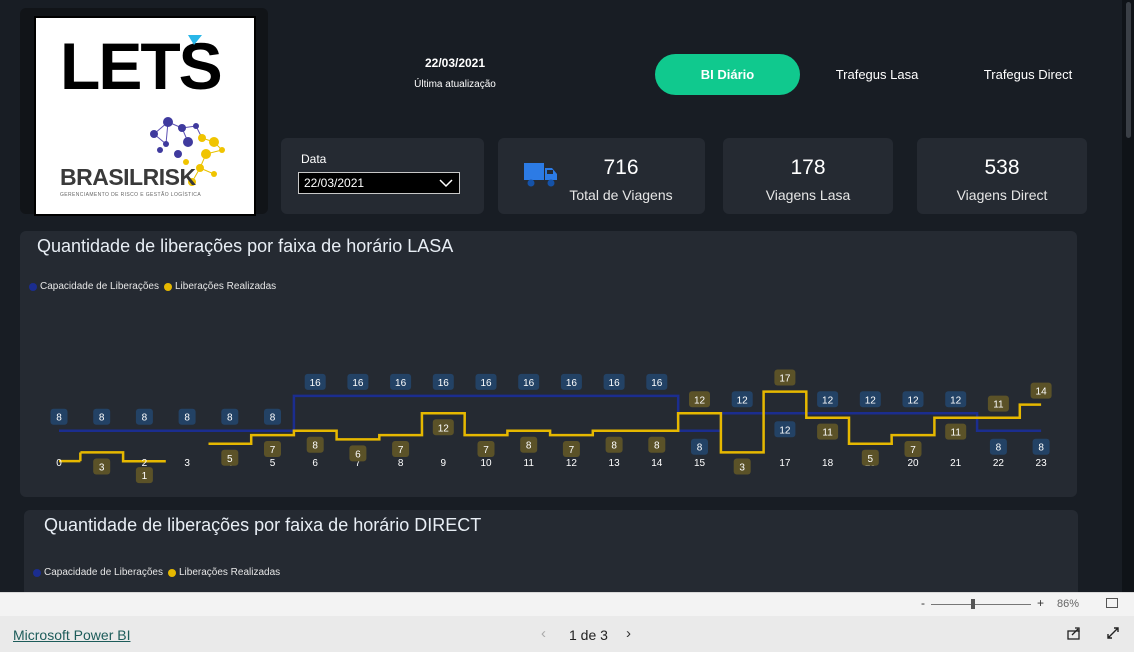 The image size is (1134, 652). Describe the element at coordinates (913, 463) in the screenshot. I see `x-tick-label: 20` at that location.